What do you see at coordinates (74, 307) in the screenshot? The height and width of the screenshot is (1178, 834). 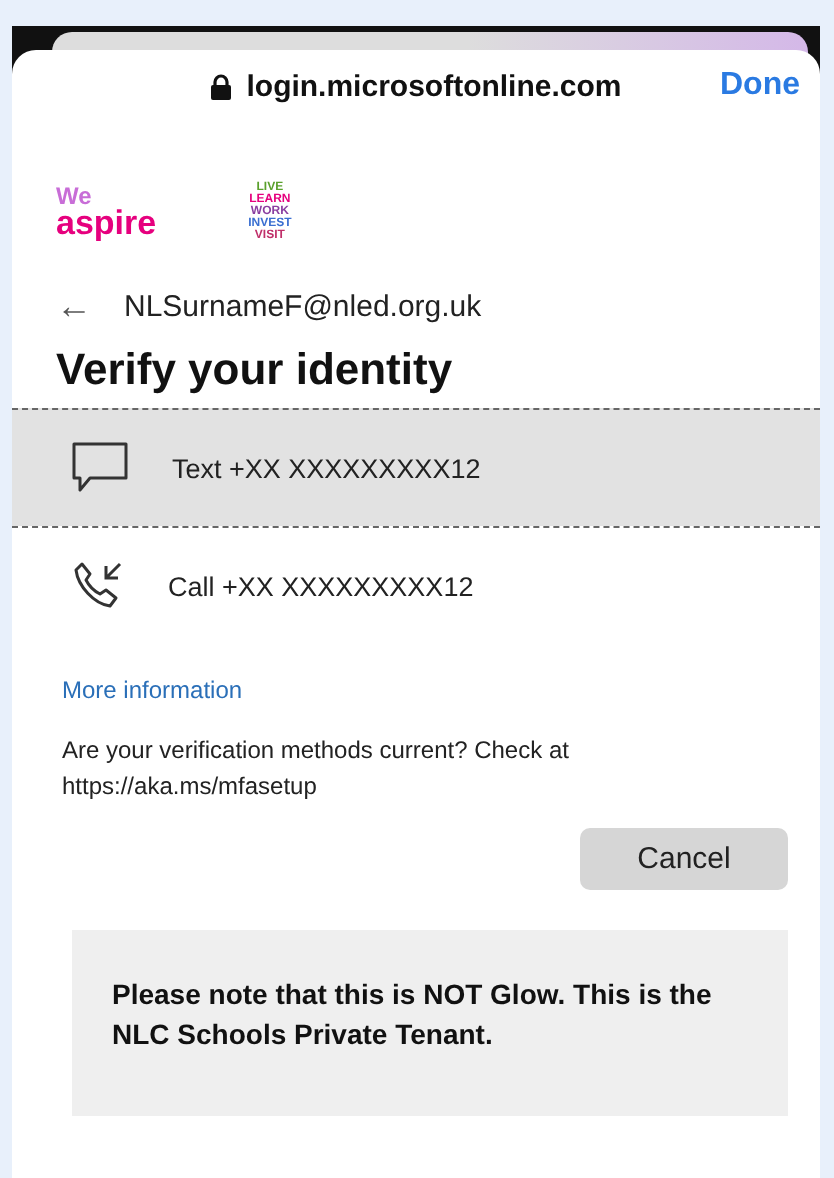 I see `back-arrow: ←` at bounding box center [74, 307].